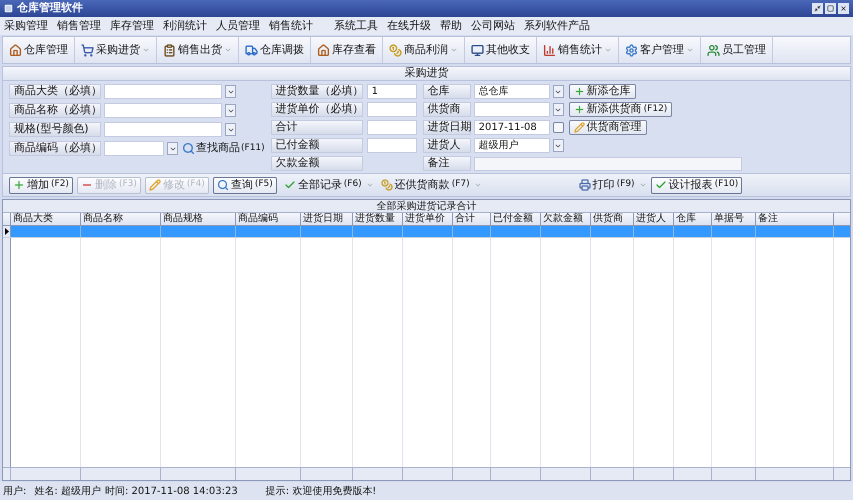  Describe the element at coordinates (472, 219) in the screenshot. I see `column-header: 合计` at that location.